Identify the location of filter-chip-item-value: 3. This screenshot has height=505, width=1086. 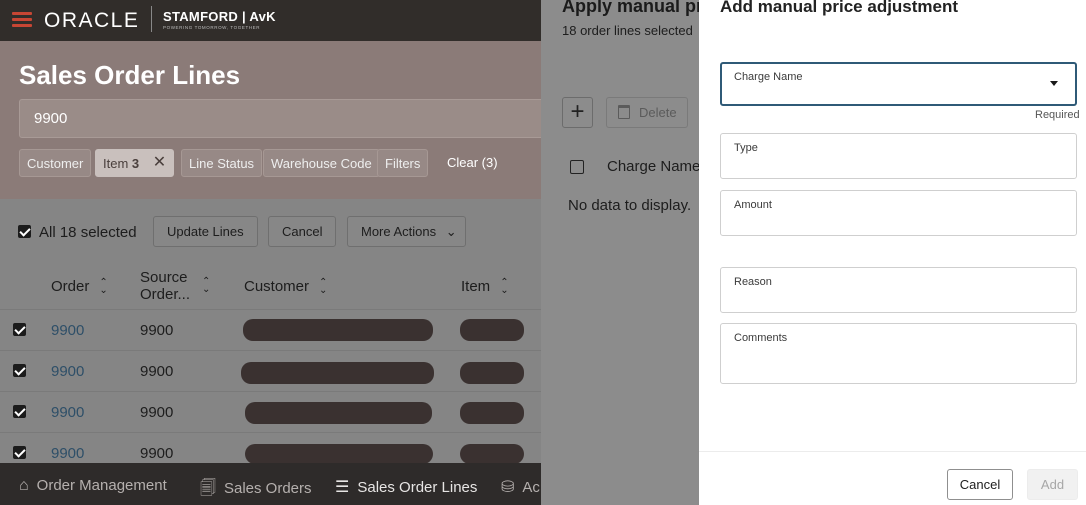
(135, 163).